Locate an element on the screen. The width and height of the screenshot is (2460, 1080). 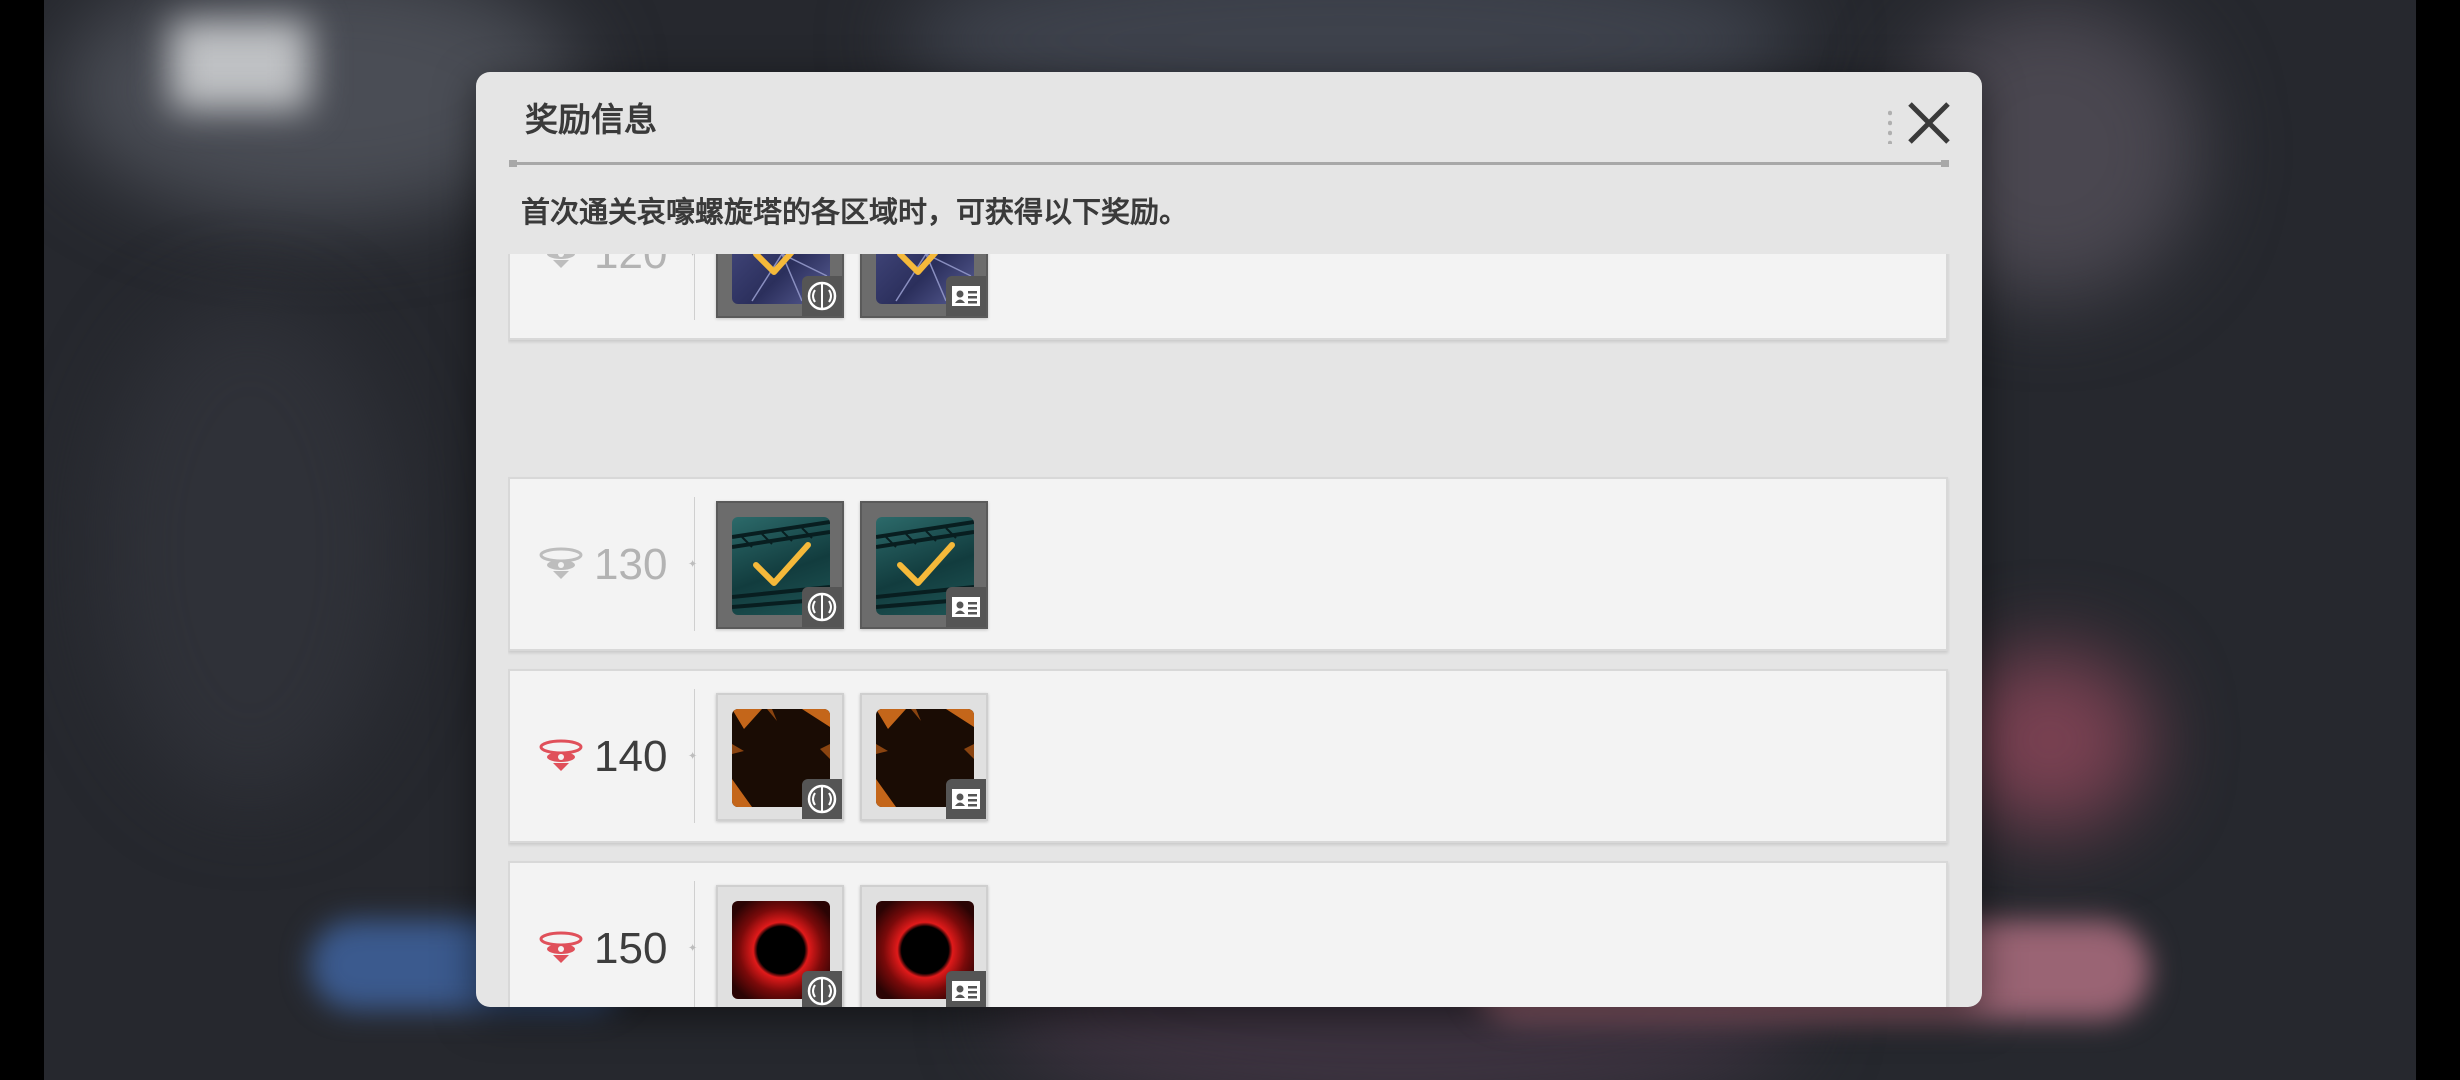
reward-row: 130 is located at coordinates (1228, 564).